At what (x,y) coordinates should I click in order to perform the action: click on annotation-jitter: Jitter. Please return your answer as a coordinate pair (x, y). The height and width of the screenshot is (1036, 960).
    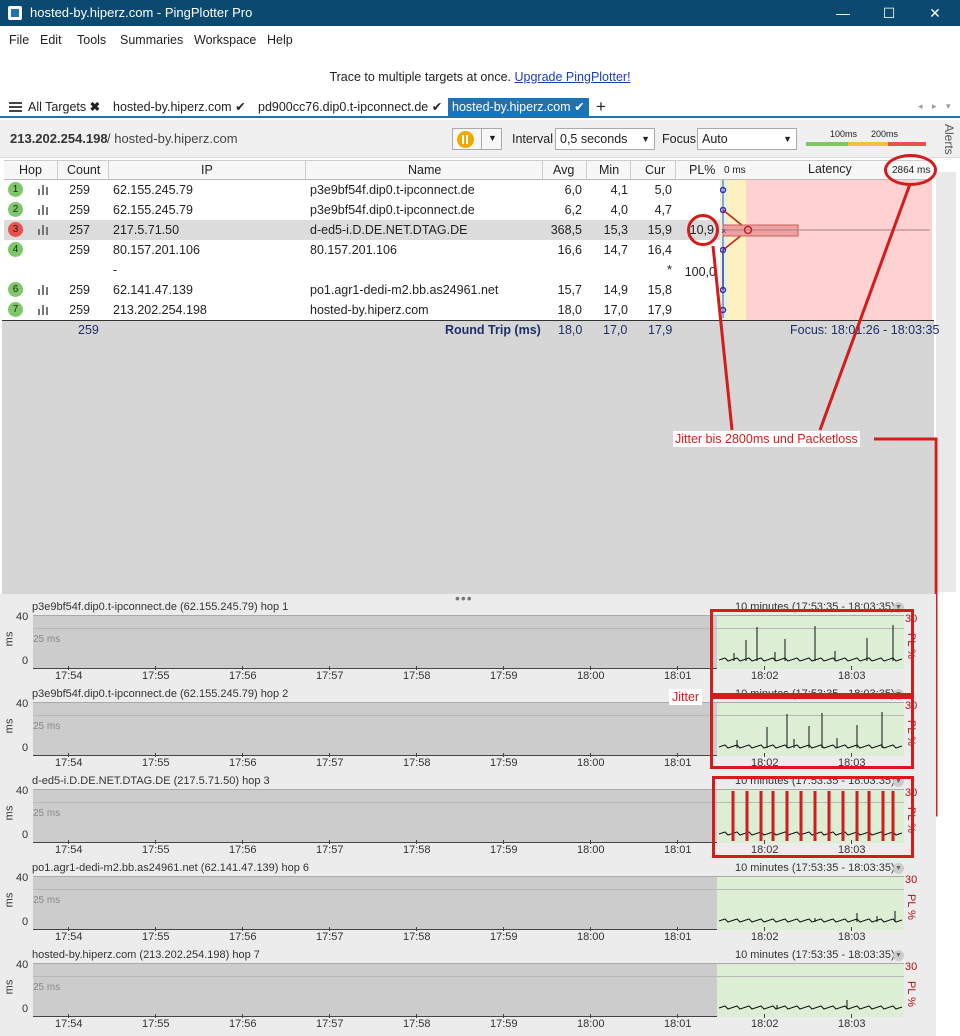
    Looking at the image, I should click on (686, 697).